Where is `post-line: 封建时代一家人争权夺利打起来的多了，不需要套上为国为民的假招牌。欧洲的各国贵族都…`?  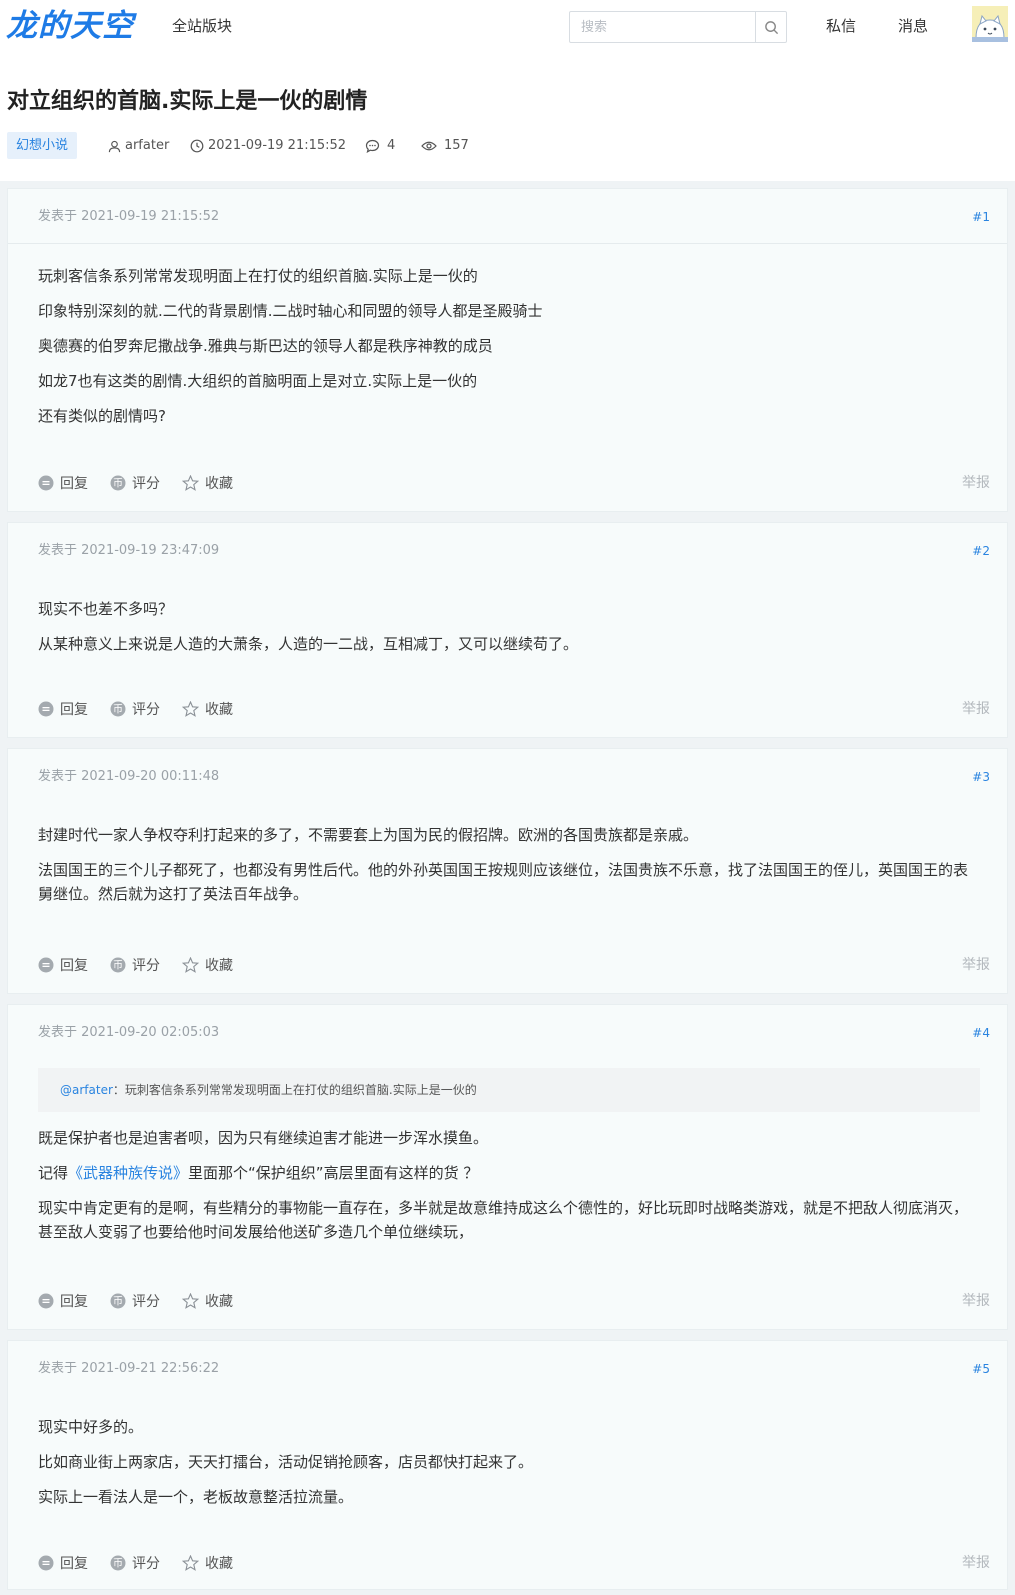 post-line: 封建时代一家人争权夺利打起来的多了，不需要套上为国为民的假招牌。欧洲的各国贵族都… is located at coordinates (368, 835).